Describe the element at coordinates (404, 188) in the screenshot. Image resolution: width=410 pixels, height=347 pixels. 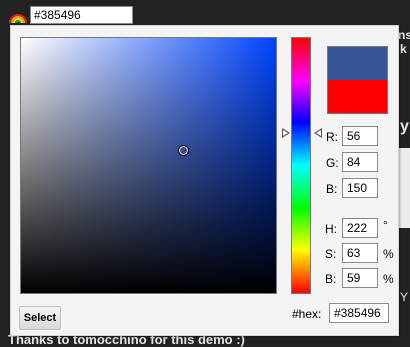
I see `background-panel` at that location.